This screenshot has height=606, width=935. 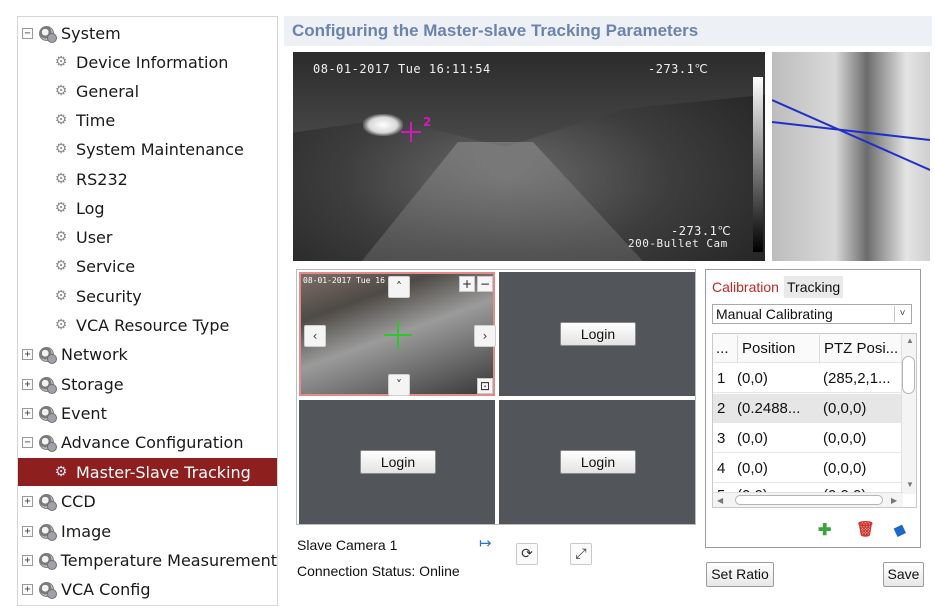 What do you see at coordinates (92, 384) in the screenshot?
I see `tree-node-label: Storage` at bounding box center [92, 384].